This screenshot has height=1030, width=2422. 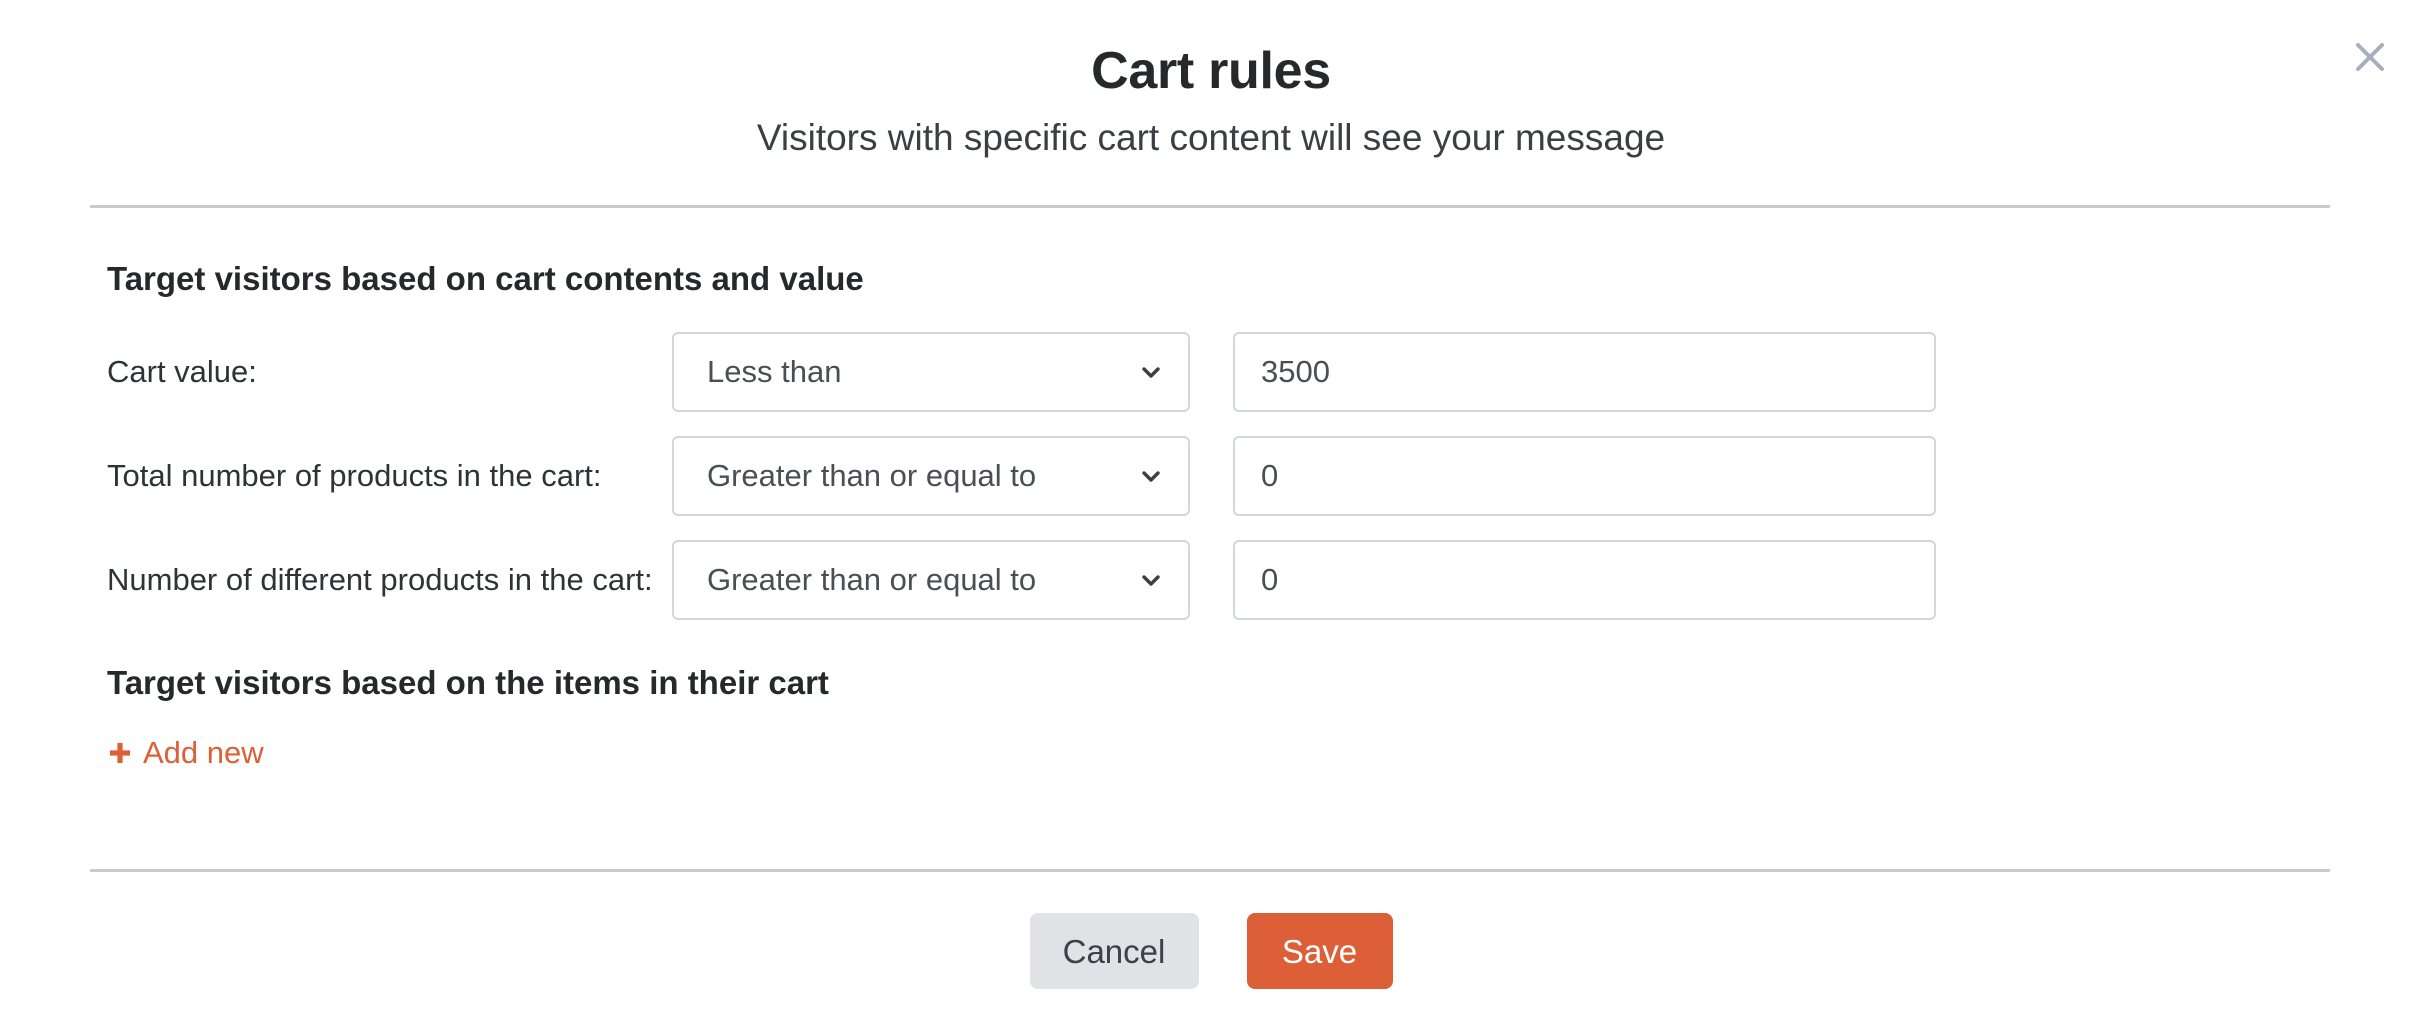 What do you see at coordinates (1319, 951) in the screenshot?
I see `save-button: Save` at bounding box center [1319, 951].